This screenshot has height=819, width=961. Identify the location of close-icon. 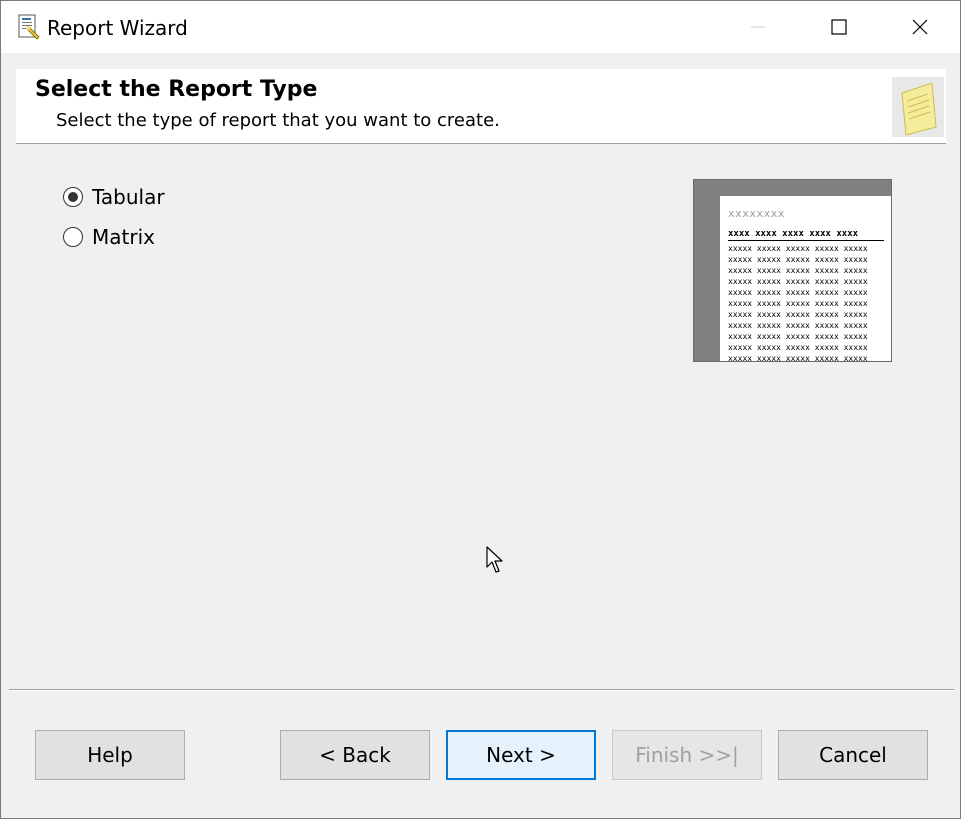
(920, 27).